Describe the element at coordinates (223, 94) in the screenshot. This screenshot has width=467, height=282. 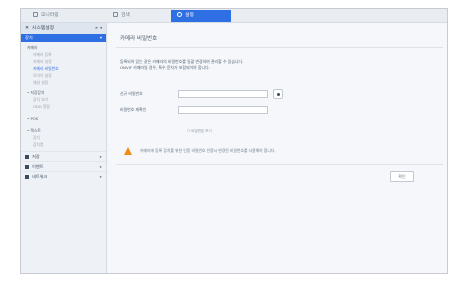
I see `new-password-field` at that location.